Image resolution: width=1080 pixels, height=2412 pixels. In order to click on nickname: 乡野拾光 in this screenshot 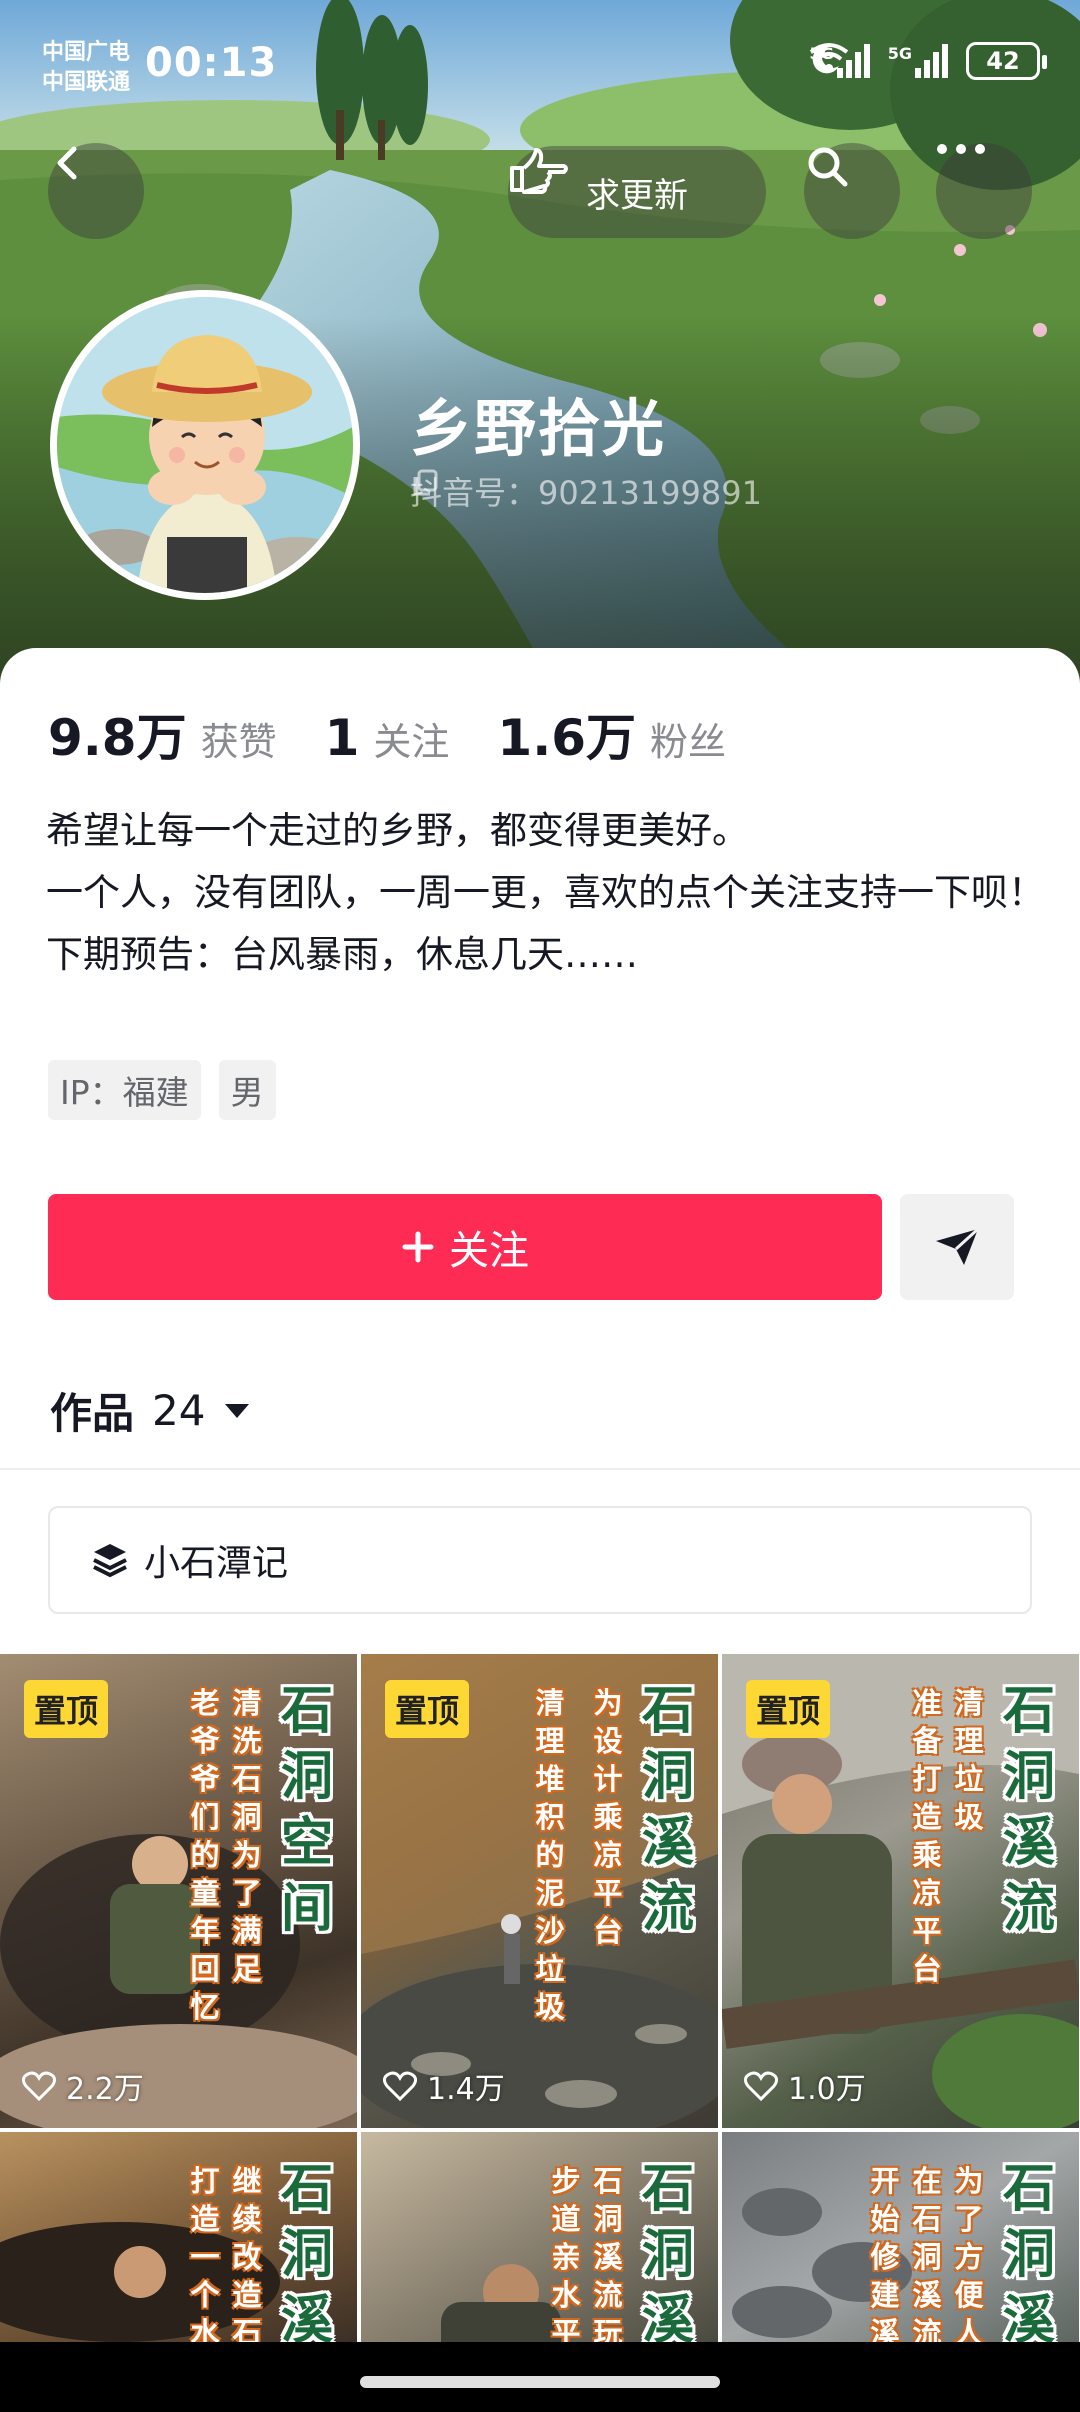, I will do `click(538, 428)`.